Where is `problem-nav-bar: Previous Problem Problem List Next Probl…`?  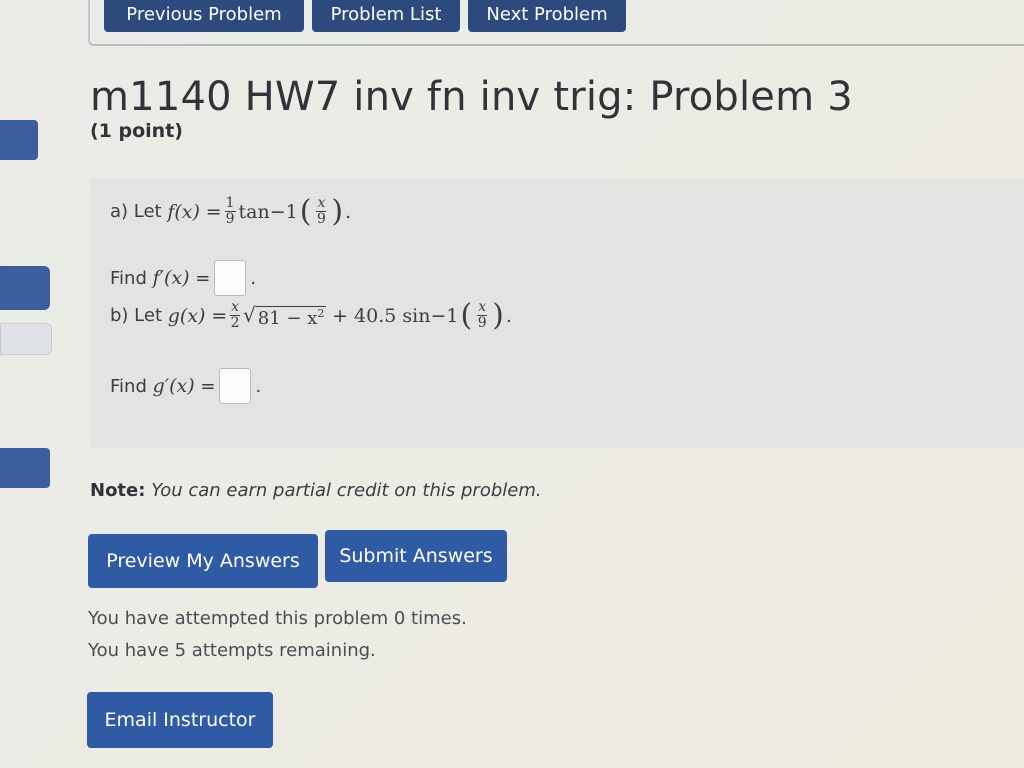 problem-nav-bar: Previous Problem Problem List Next Probl… is located at coordinates (556, 23).